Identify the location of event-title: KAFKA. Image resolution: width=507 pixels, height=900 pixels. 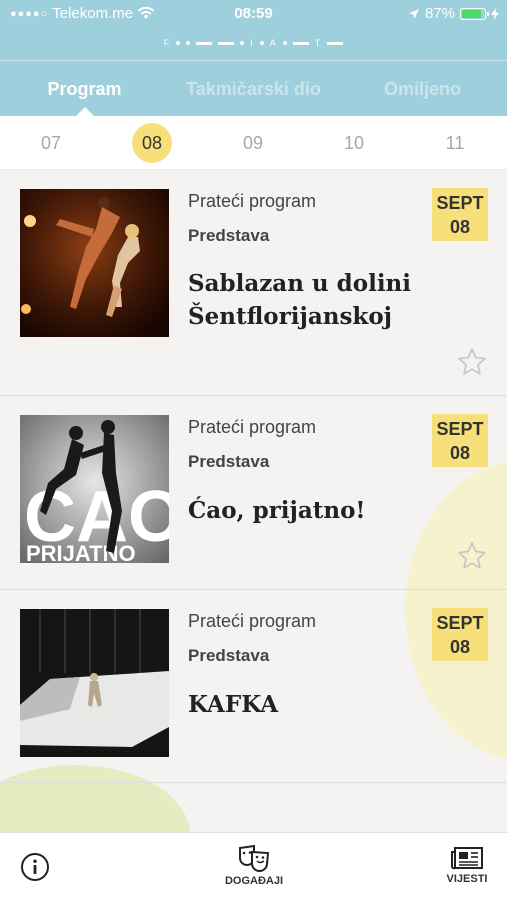
(233, 704).